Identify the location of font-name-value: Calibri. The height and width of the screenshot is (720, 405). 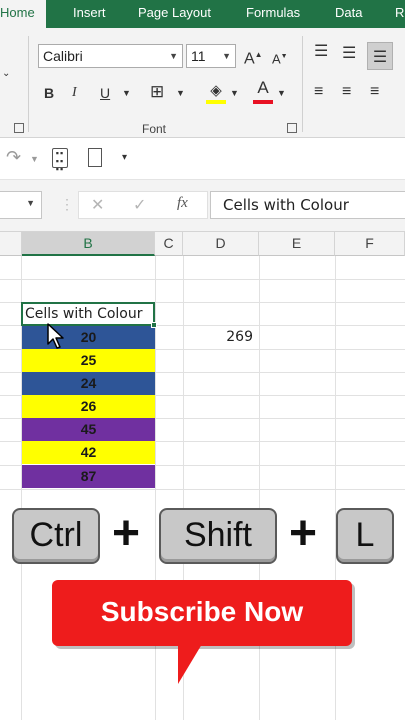
(63, 56).